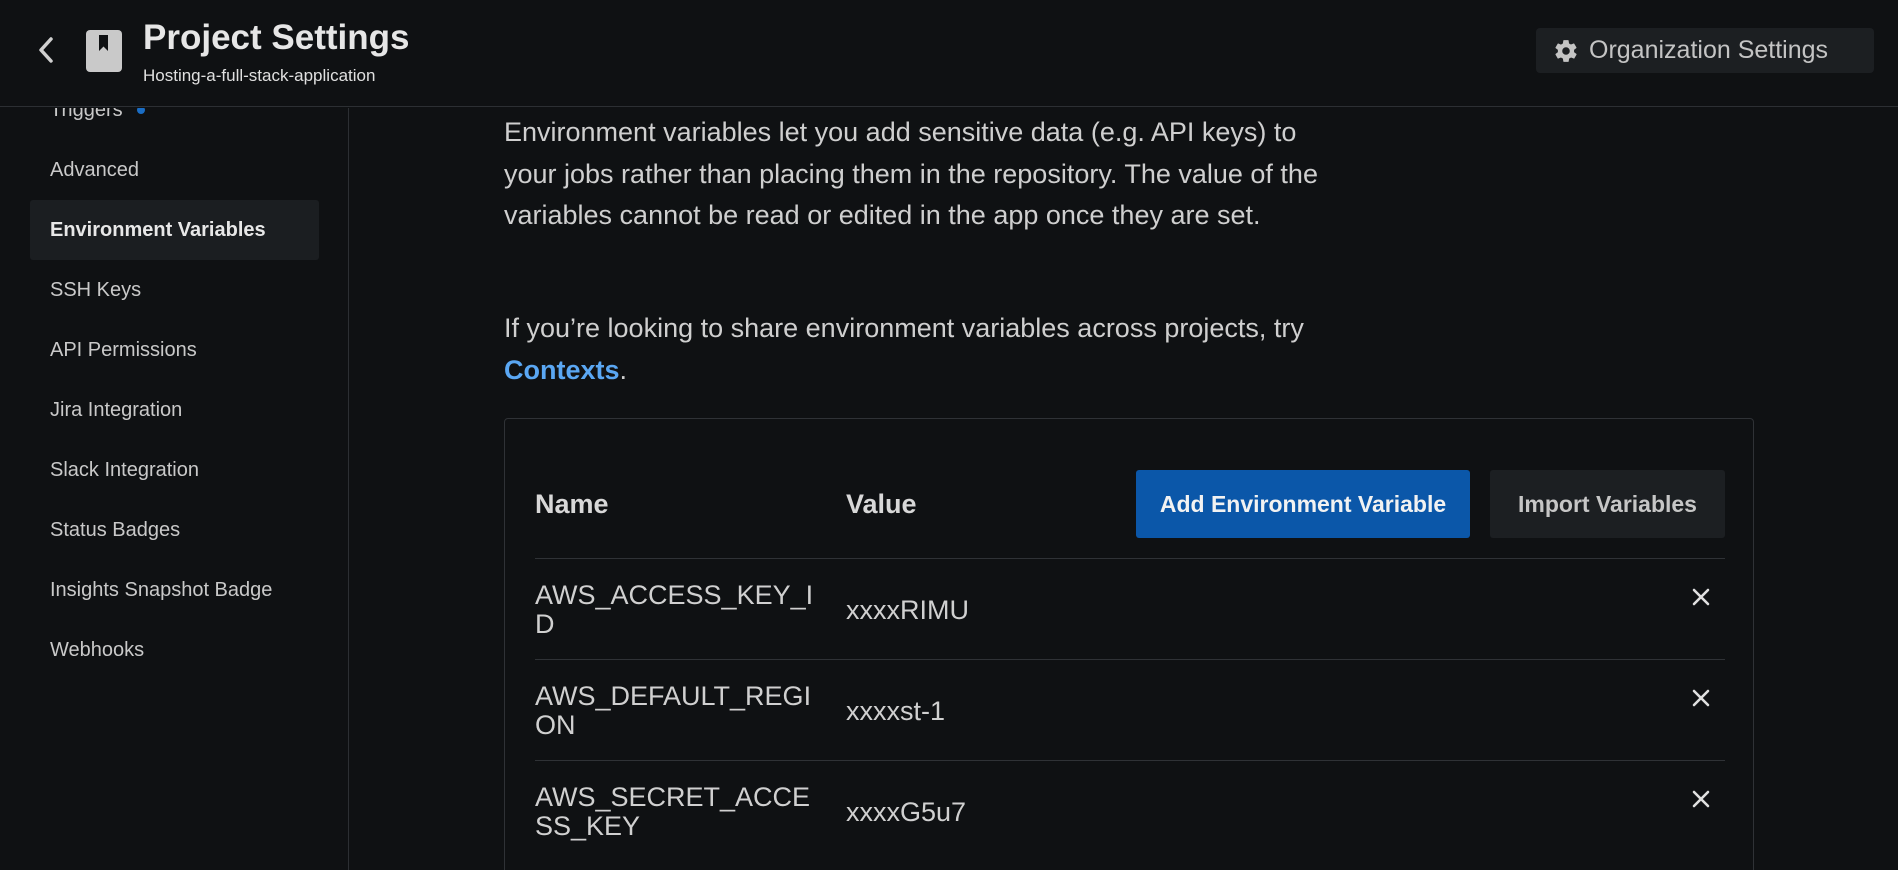 The height and width of the screenshot is (870, 1898). I want to click on chevron-left-icon, so click(46, 50).